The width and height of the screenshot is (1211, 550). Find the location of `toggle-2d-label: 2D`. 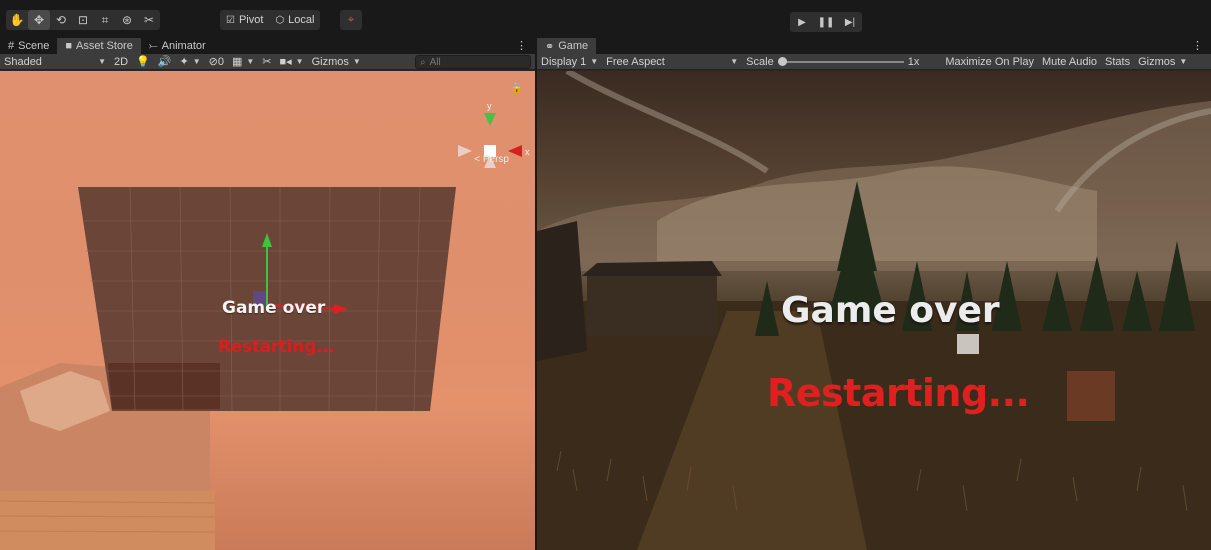

toggle-2d-label: 2D is located at coordinates (121, 61).